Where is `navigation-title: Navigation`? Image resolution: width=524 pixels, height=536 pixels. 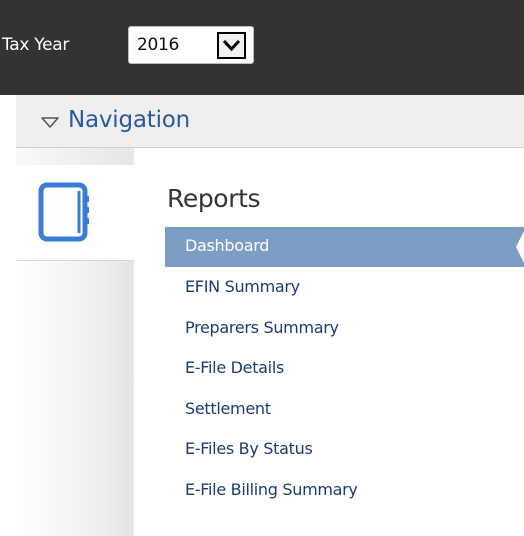
navigation-title: Navigation is located at coordinates (129, 120).